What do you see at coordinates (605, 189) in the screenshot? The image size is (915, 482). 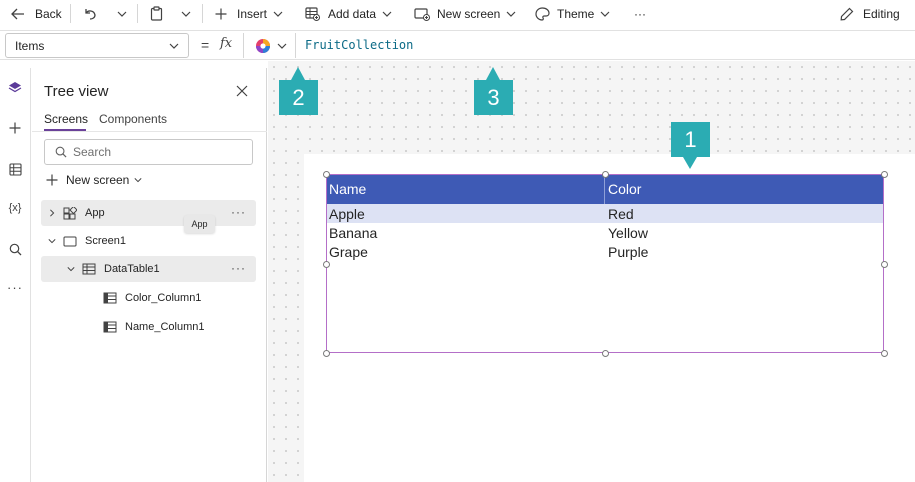 I see `table-header: Name Color` at bounding box center [605, 189].